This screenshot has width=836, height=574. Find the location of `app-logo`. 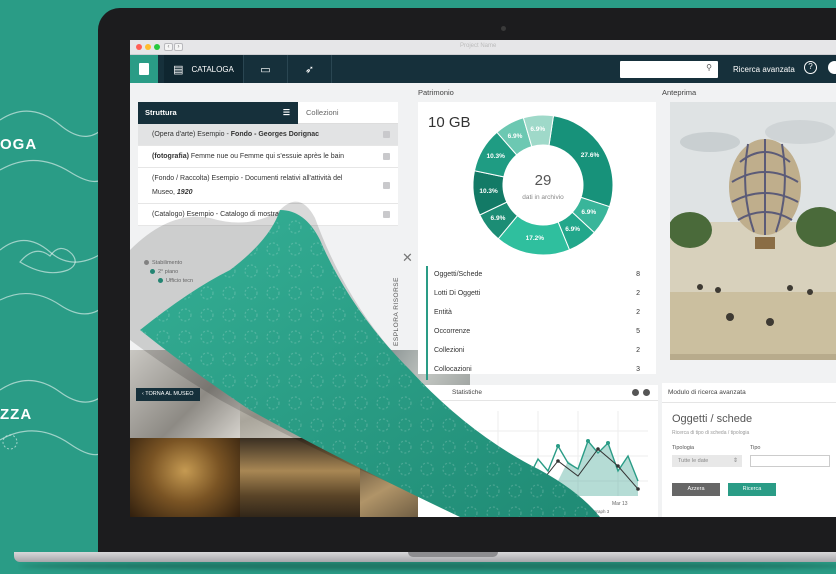

app-logo is located at coordinates (144, 69).